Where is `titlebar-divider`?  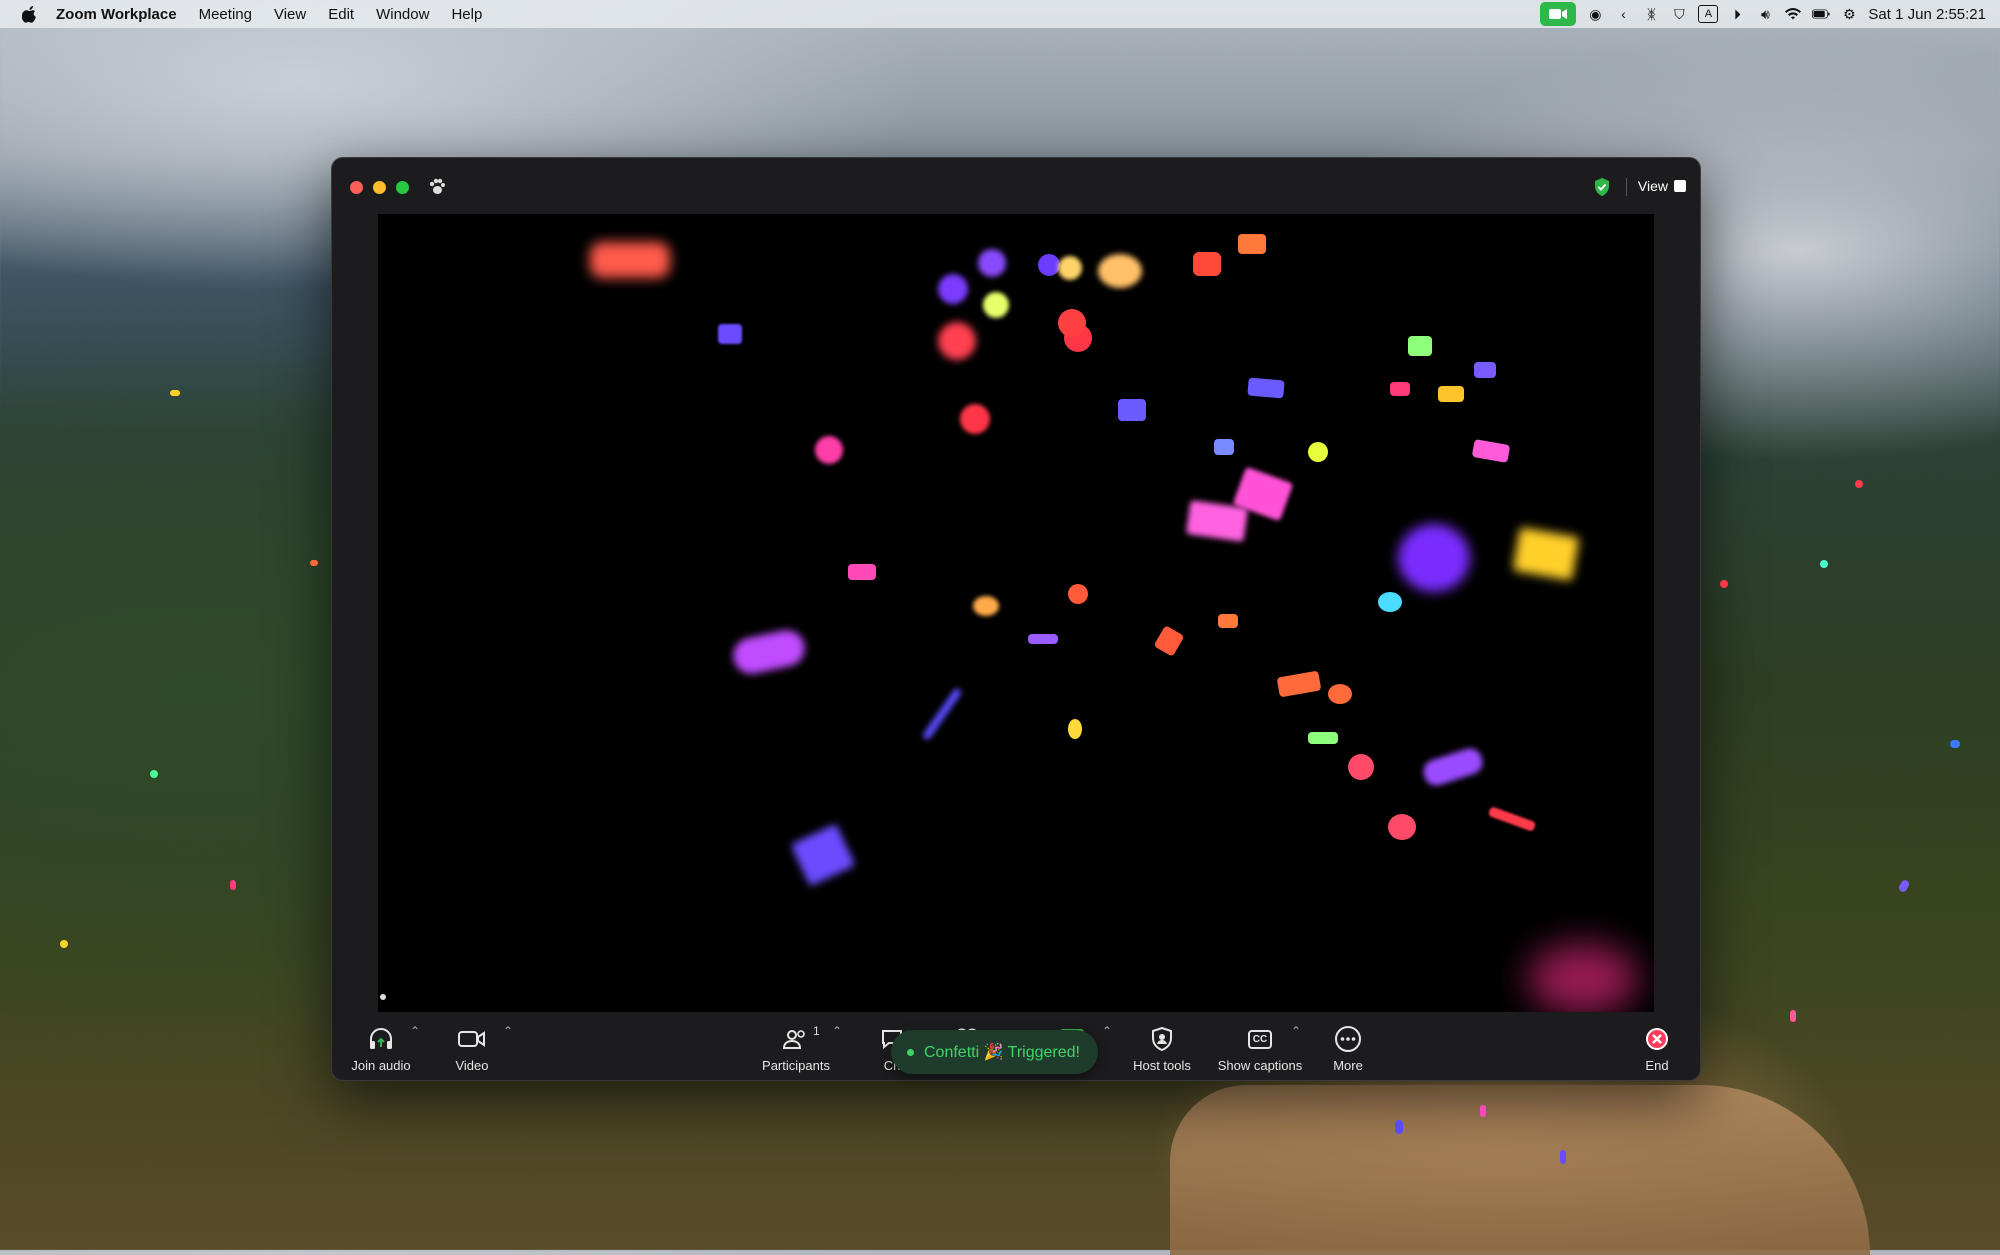
titlebar-divider is located at coordinates (1626, 187).